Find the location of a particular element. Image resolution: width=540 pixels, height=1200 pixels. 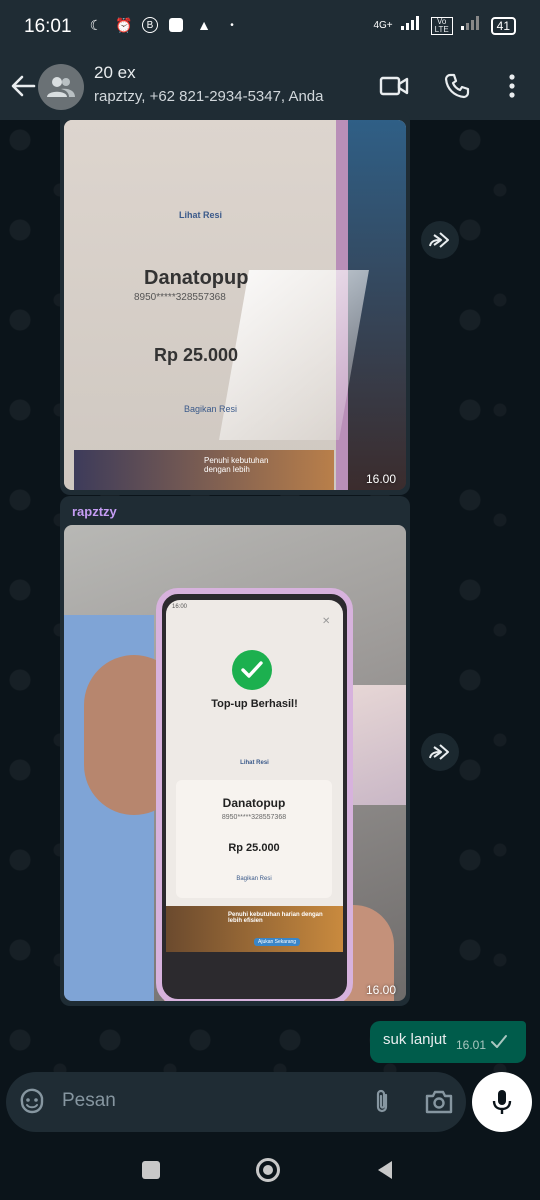

nav-home-icon is located at coordinates (268, 1170).